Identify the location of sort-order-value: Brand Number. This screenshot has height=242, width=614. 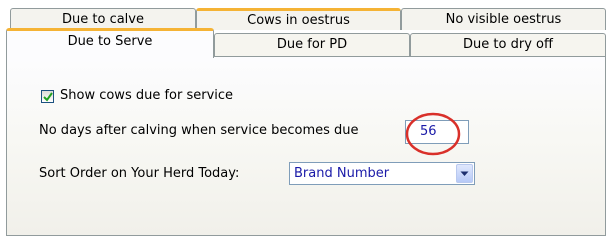
(342, 173).